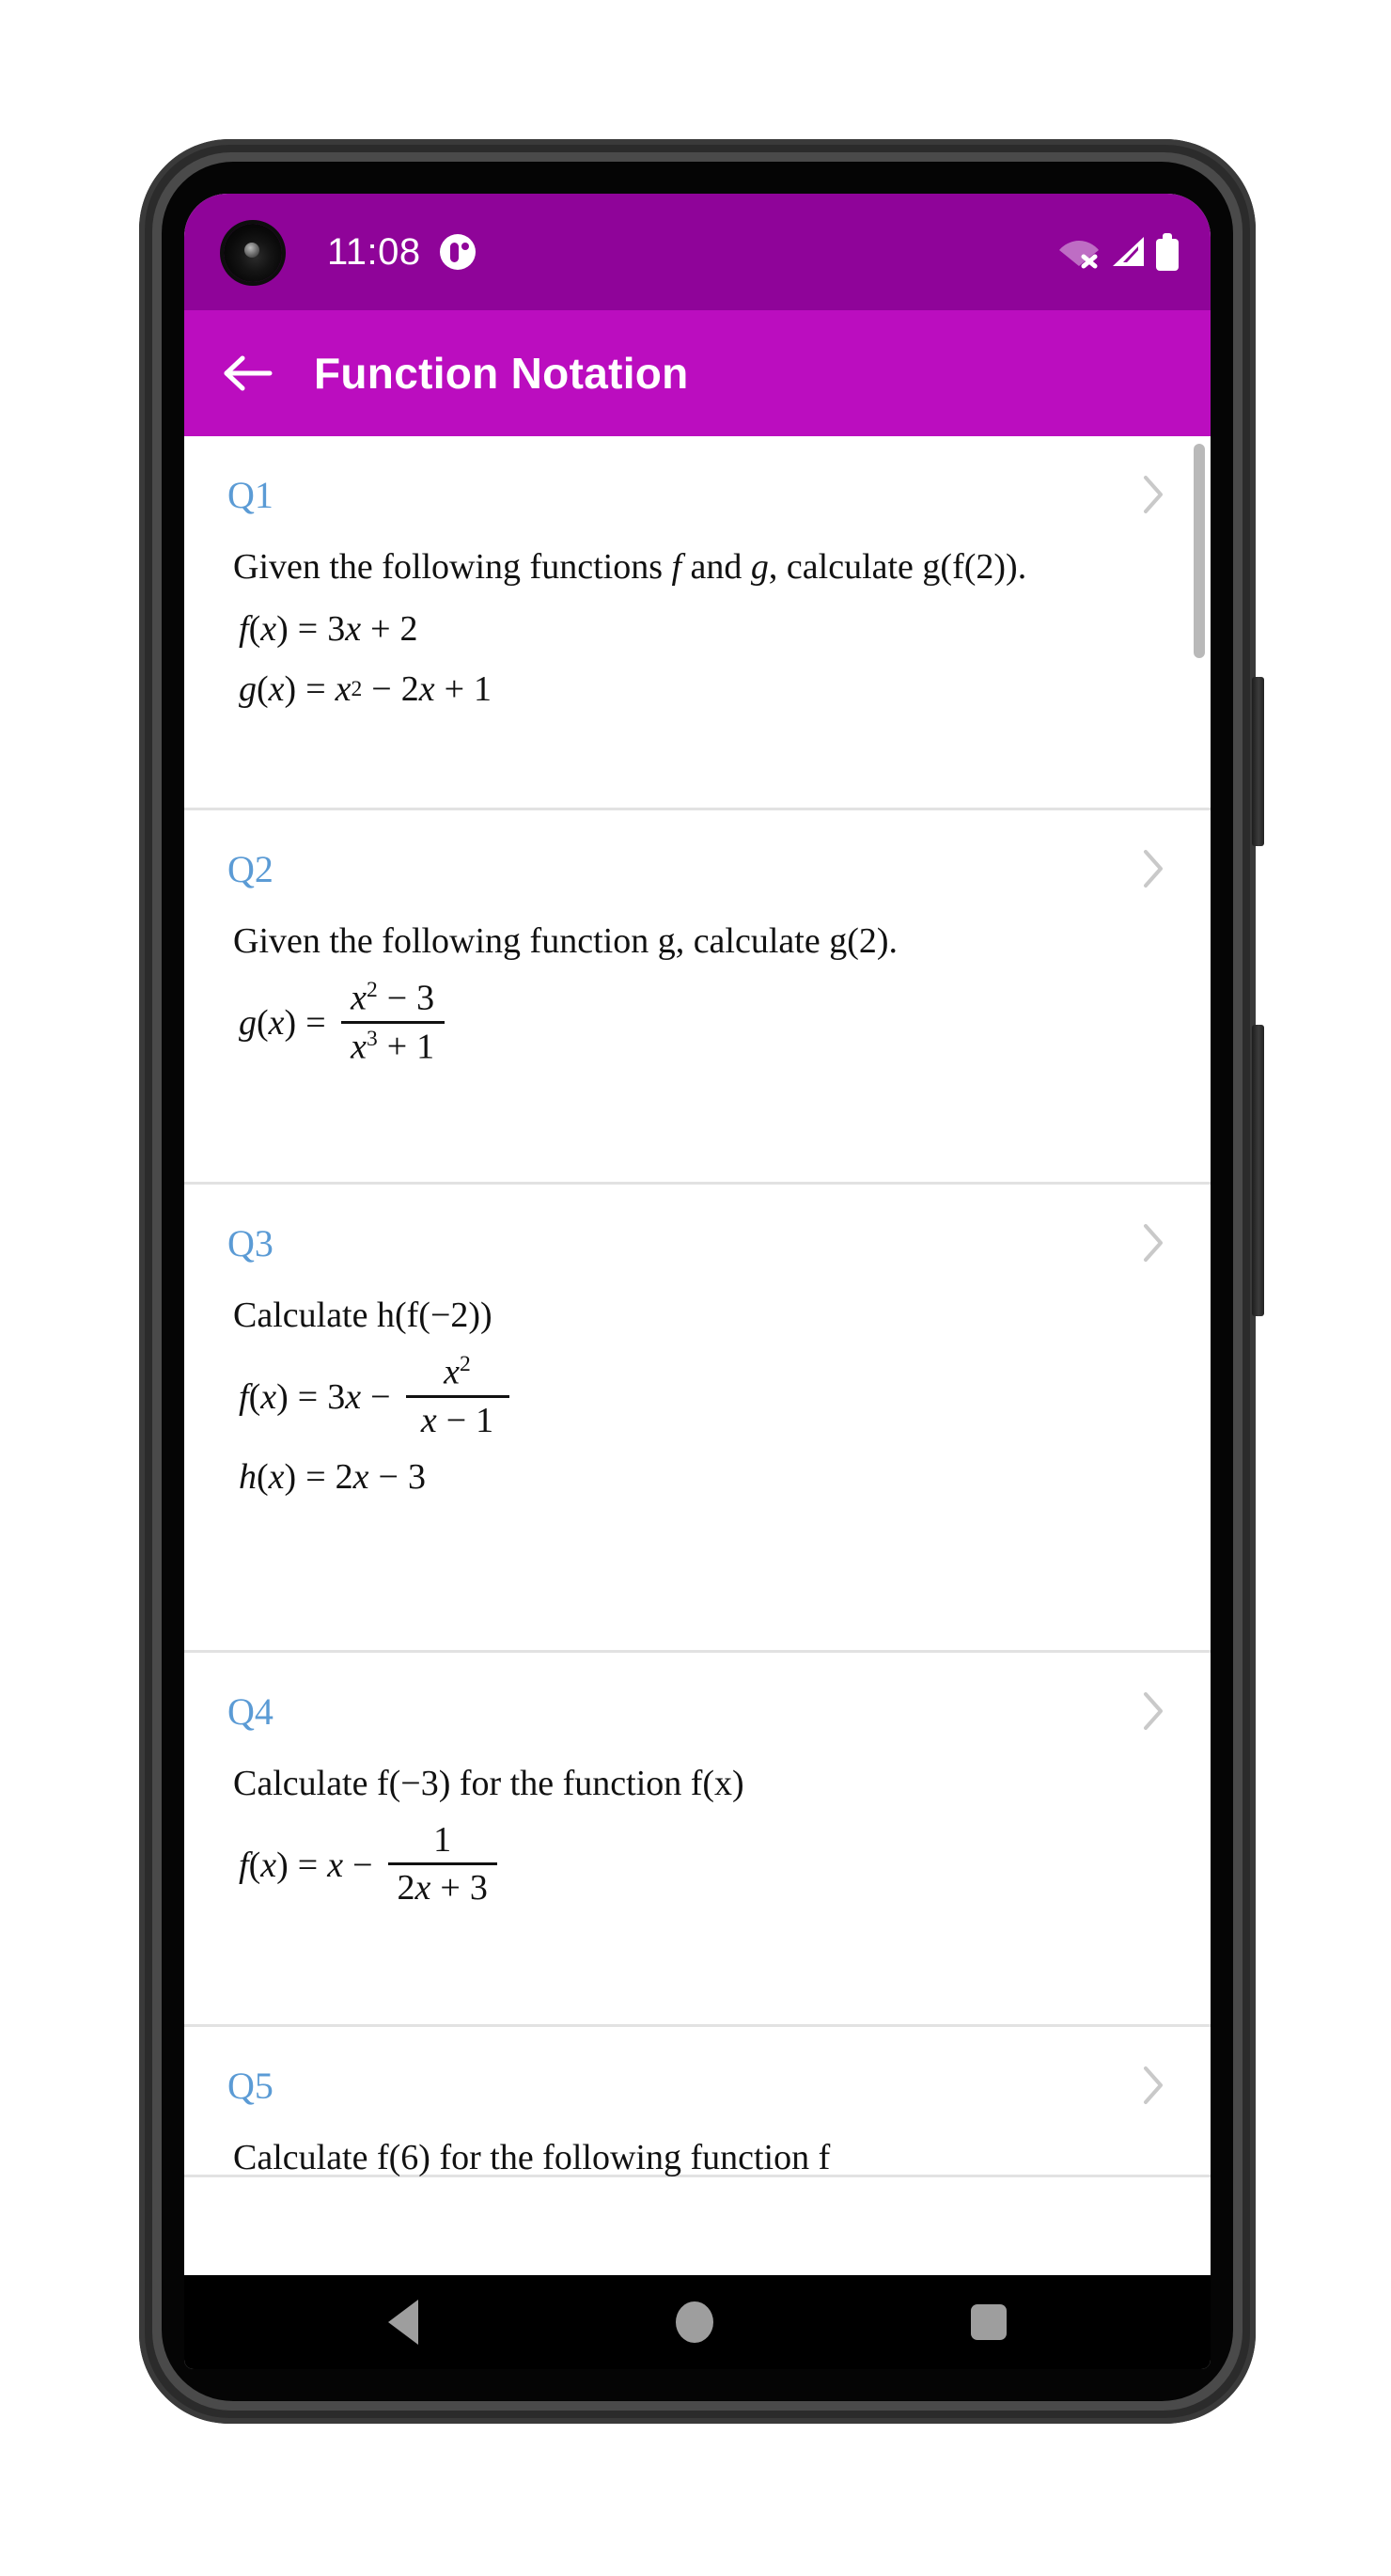 The width and height of the screenshot is (1391, 2576). I want to click on question-header: Q5, so click(697, 2085).